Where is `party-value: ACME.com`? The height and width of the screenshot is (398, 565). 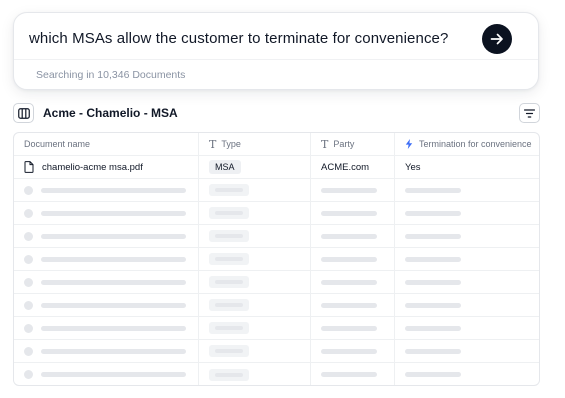 party-value: ACME.com is located at coordinates (345, 167).